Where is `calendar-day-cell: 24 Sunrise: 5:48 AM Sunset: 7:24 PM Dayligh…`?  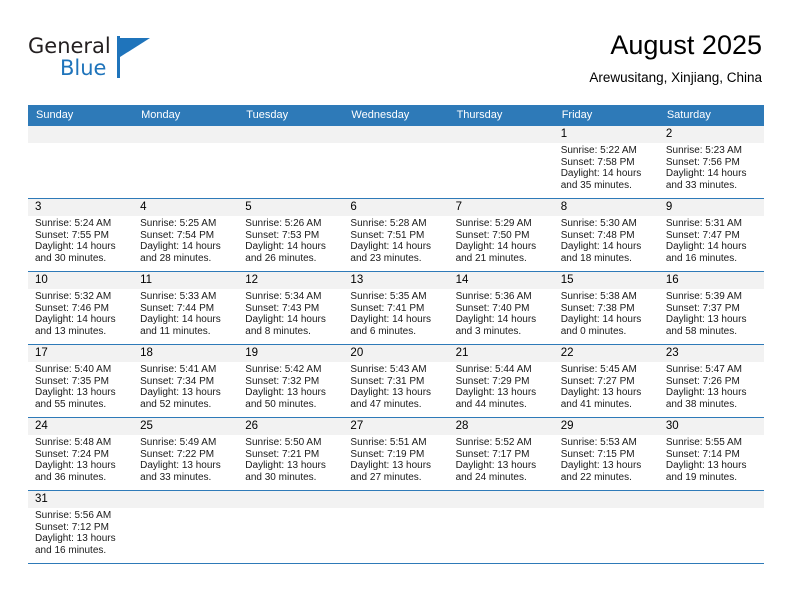 calendar-day-cell: 24 Sunrise: 5:48 AM Sunset: 7:24 PM Dayligh… is located at coordinates (81, 454).